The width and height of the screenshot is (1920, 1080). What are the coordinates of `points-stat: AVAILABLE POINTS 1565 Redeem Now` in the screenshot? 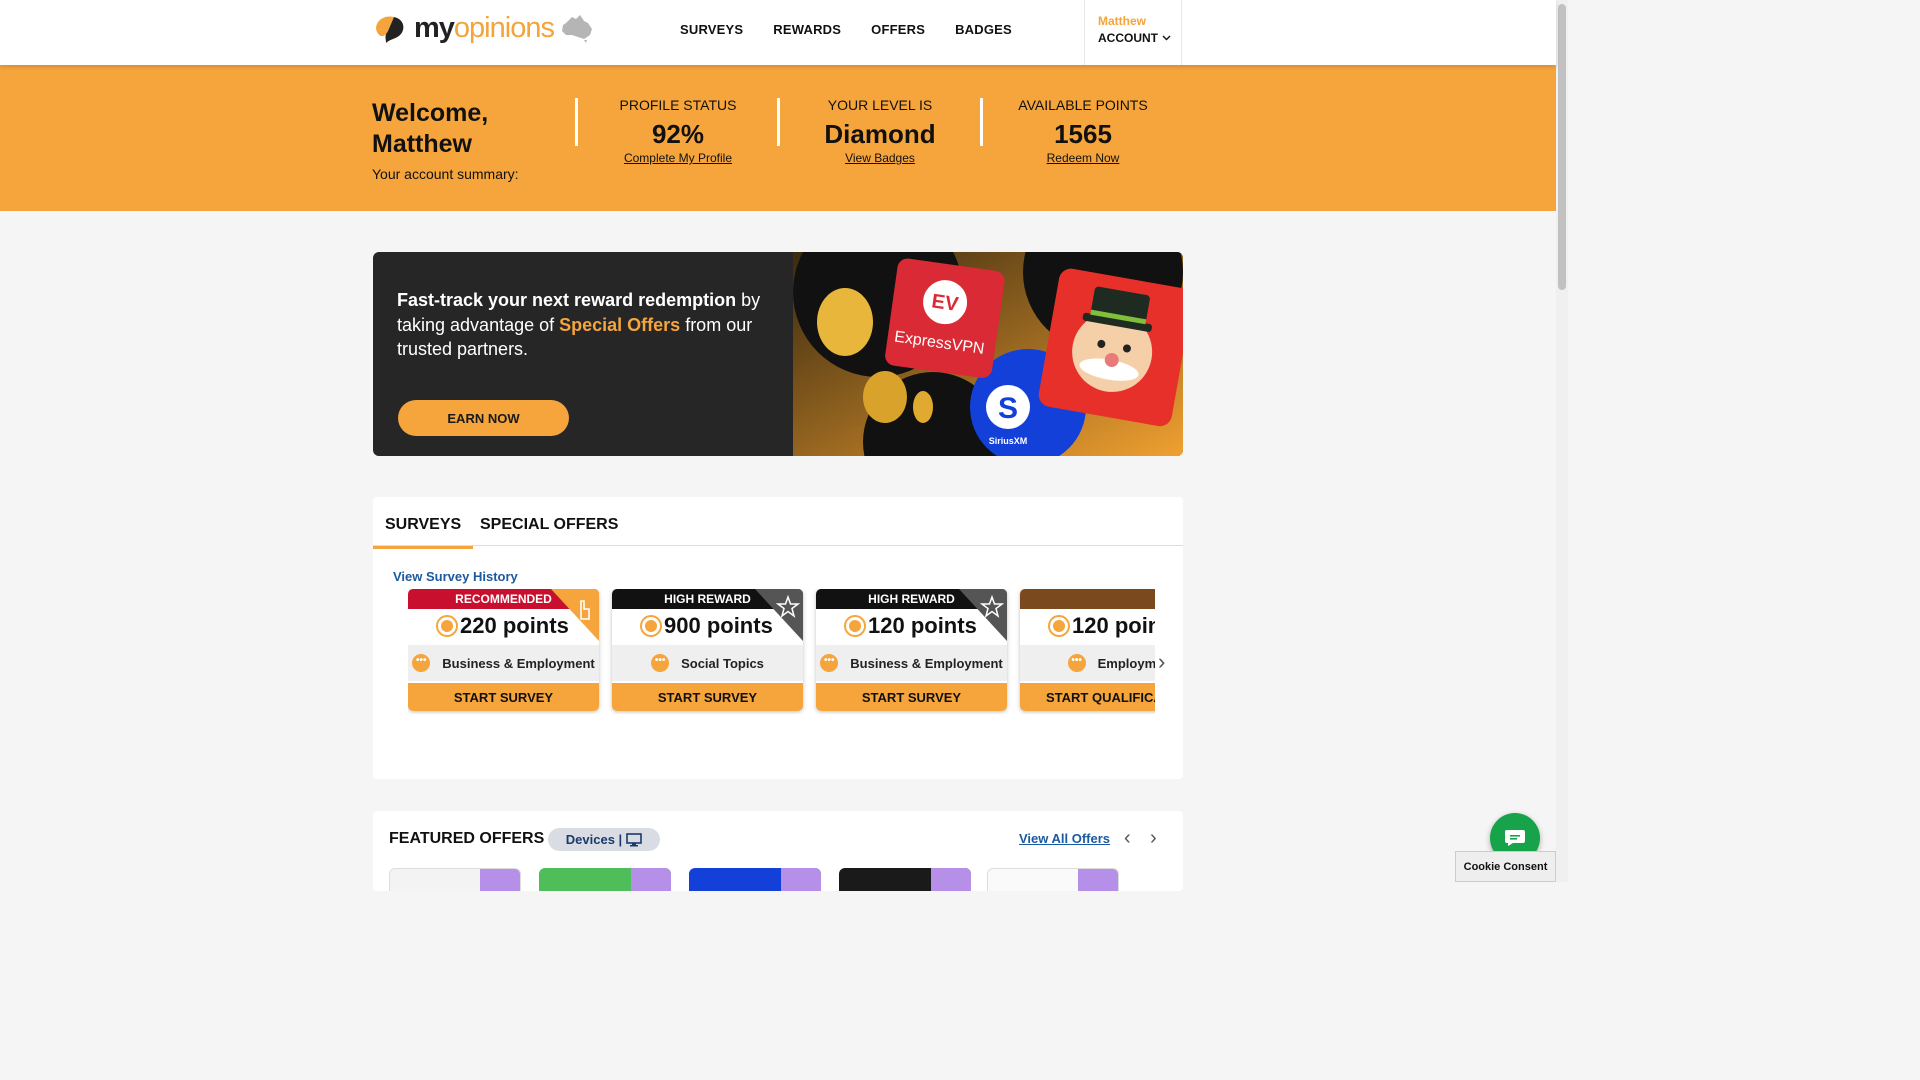 It's located at (1083, 131).